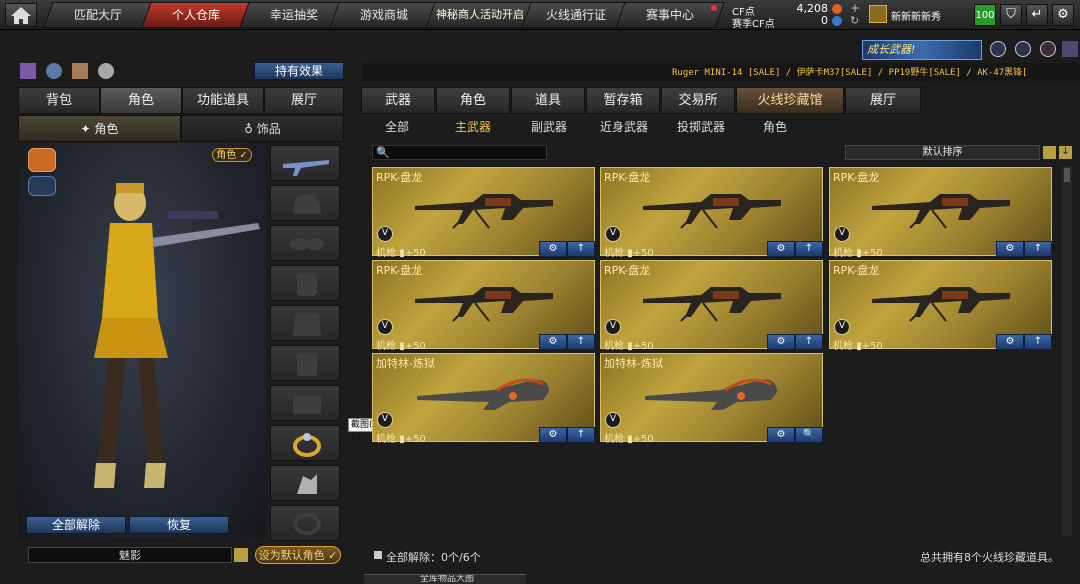 The image size is (1080, 584). I want to click on vip-badge-icon: V, so click(842, 234).